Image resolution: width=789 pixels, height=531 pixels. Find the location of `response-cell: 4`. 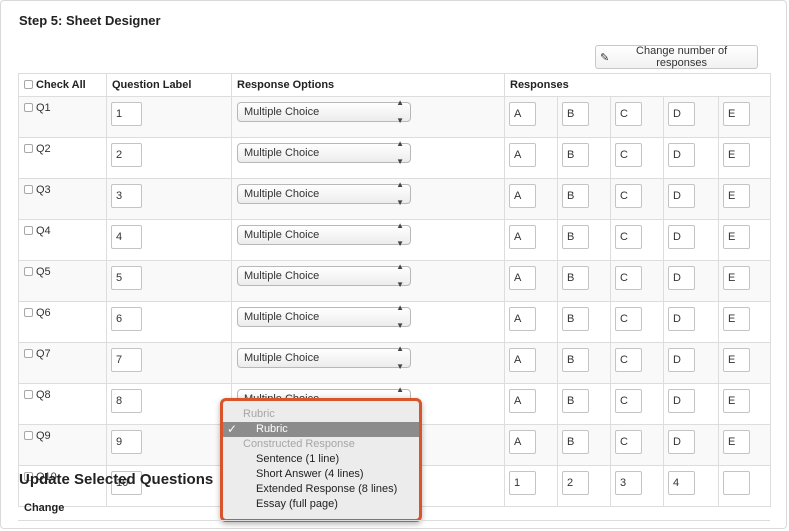

response-cell: 4 is located at coordinates (691, 486).